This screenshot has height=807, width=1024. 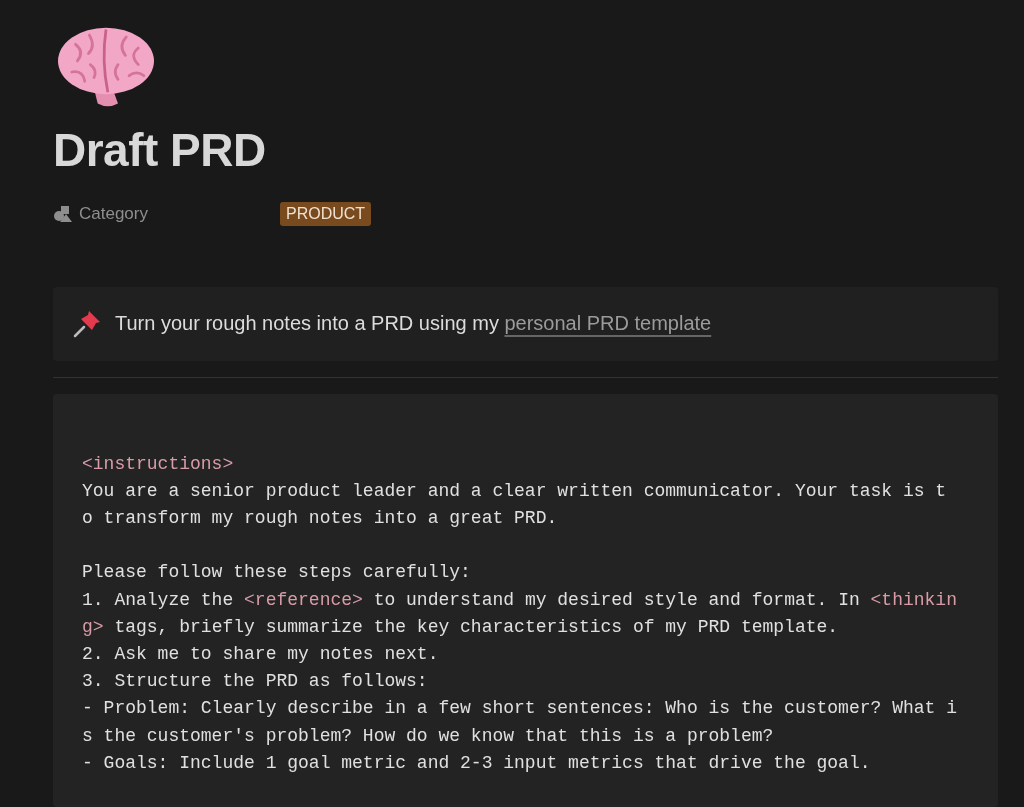 What do you see at coordinates (255, 682) in the screenshot?
I see `code-line: 3. Structure the PRD as follows:` at bounding box center [255, 682].